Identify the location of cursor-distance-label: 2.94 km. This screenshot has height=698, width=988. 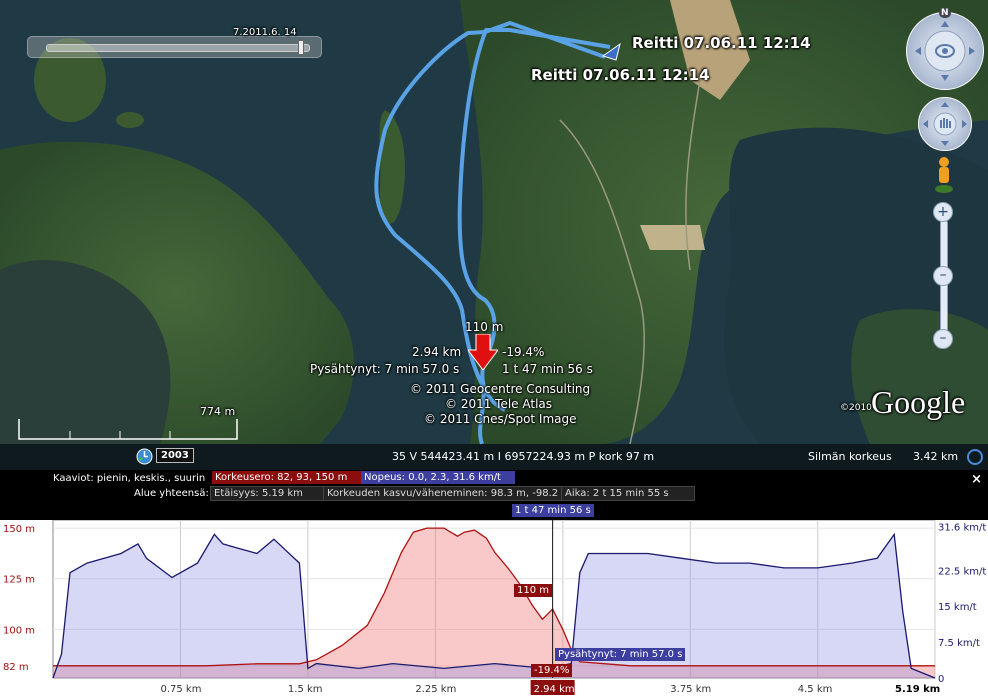
(554, 689).